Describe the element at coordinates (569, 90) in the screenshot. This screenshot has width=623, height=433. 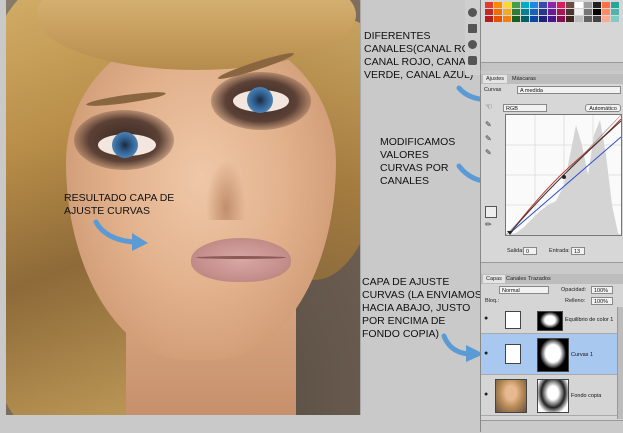
I see `preset-select: A medida` at that location.